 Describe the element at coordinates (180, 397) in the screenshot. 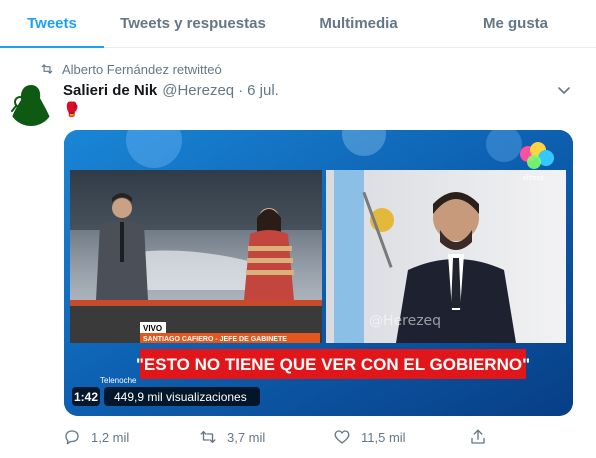

I see `video-views: 449,9 mil visualizaciones` at that location.